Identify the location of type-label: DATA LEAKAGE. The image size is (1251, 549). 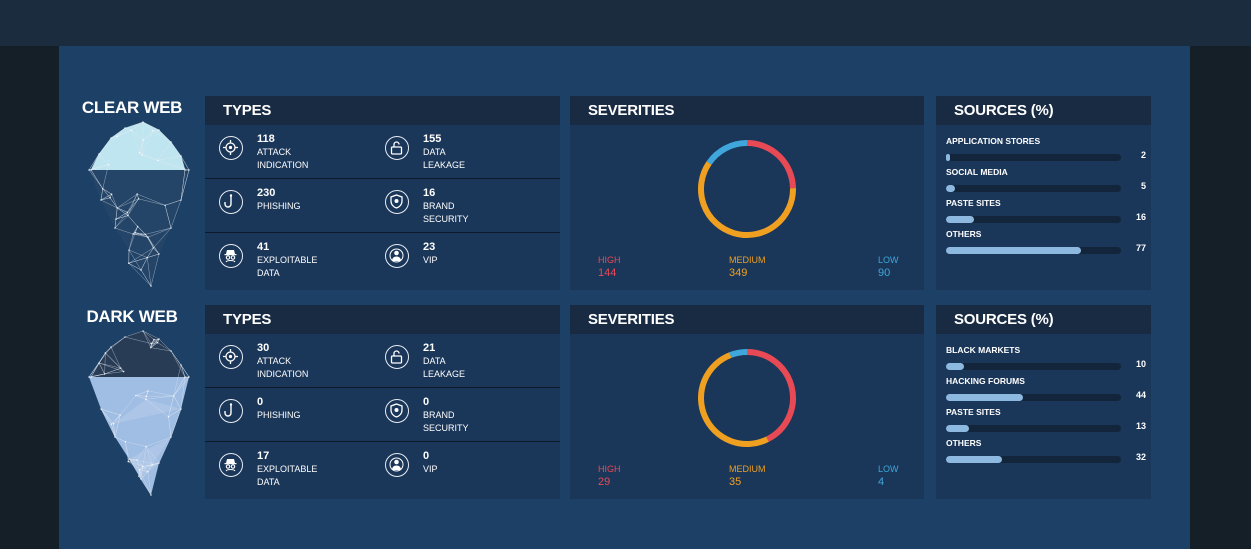
(444, 367).